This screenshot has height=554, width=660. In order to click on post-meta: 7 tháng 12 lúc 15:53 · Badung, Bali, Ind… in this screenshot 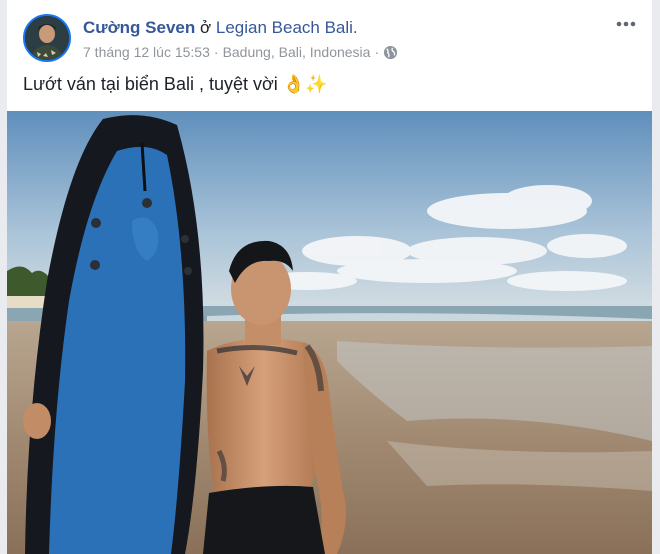, I will do `click(240, 52)`.